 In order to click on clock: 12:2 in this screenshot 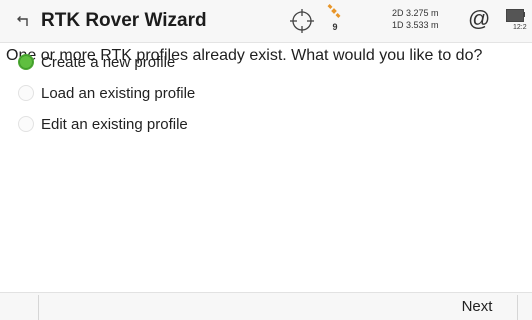, I will do `click(520, 27)`.